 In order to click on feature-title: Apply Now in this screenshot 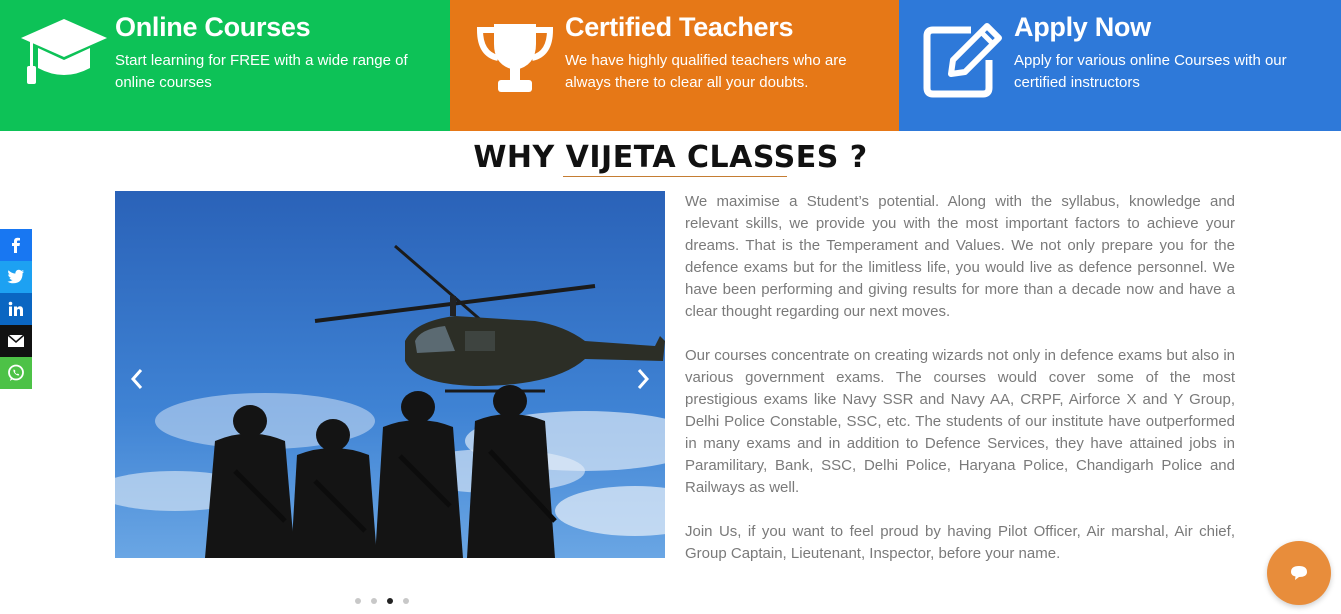, I will do `click(1082, 27)`.